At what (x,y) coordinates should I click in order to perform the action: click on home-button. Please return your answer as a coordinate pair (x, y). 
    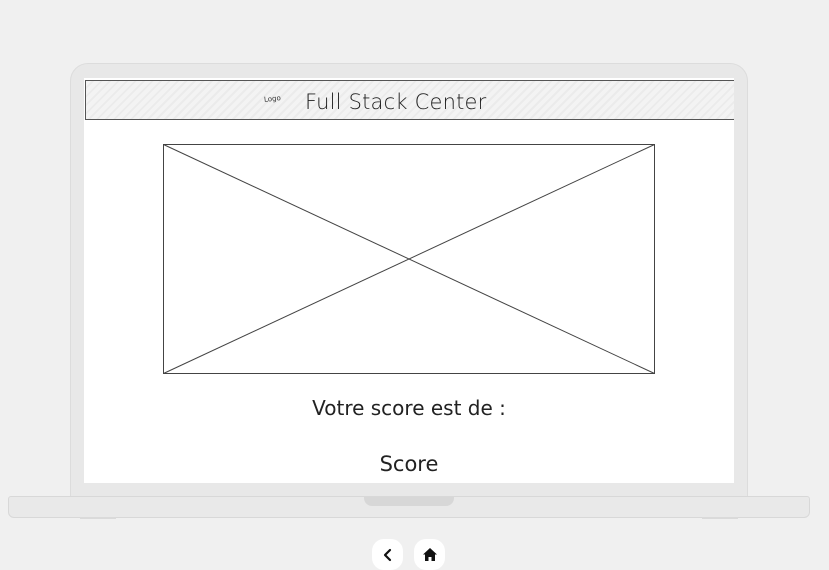
    Looking at the image, I should click on (429, 554).